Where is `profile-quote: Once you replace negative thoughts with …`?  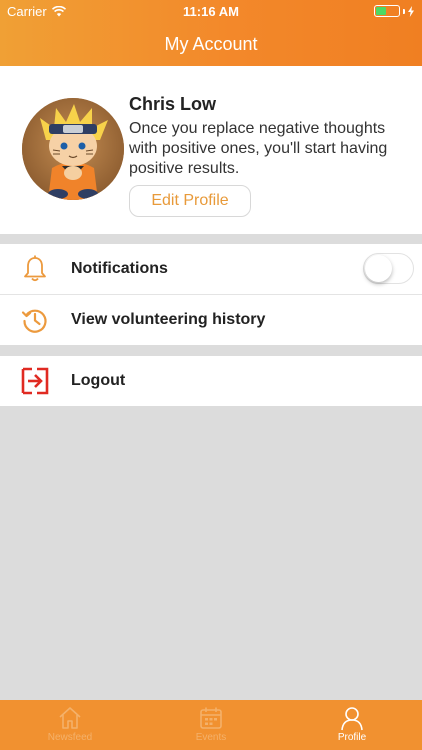 profile-quote: Once you replace negative thoughts with … is located at coordinates (258, 148).